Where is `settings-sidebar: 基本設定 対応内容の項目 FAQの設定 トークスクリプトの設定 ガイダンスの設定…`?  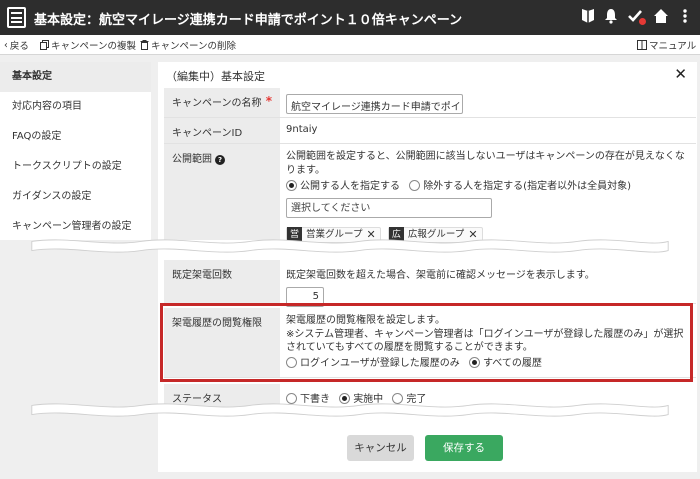 settings-sidebar: 基本設定 対応内容の項目 FAQの設定 トークスクリプトの設定 ガイダンスの設定… is located at coordinates (75, 151).